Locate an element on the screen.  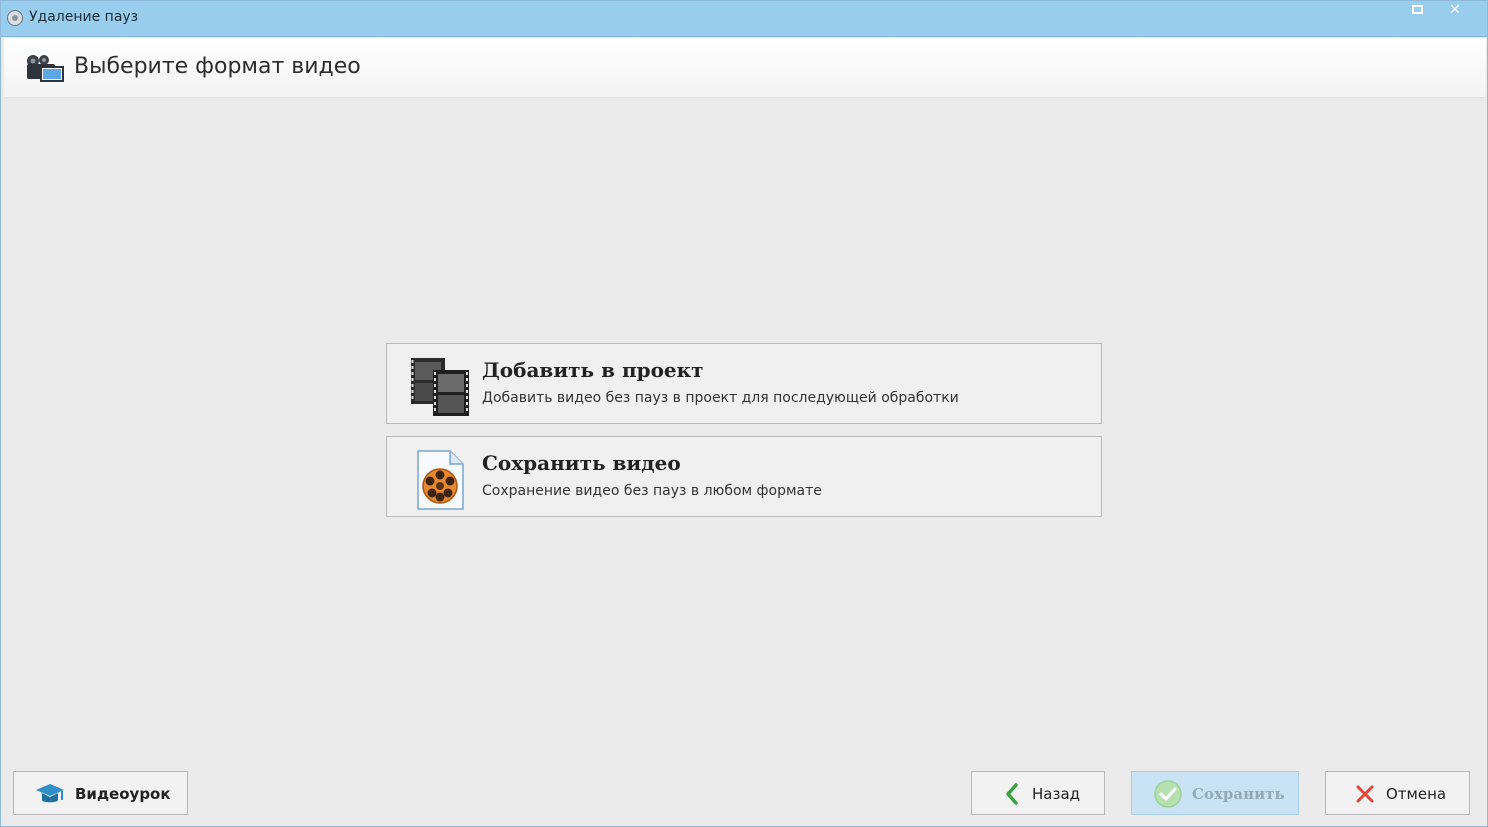
back-label: Назад is located at coordinates (1056, 794).